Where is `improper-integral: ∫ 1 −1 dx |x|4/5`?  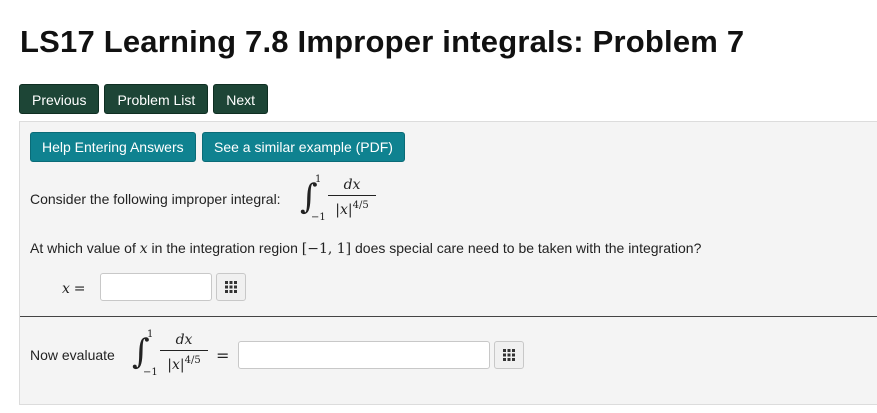
improper-integral: ∫ 1 −1 dx |x|4/5 is located at coordinates (340, 200).